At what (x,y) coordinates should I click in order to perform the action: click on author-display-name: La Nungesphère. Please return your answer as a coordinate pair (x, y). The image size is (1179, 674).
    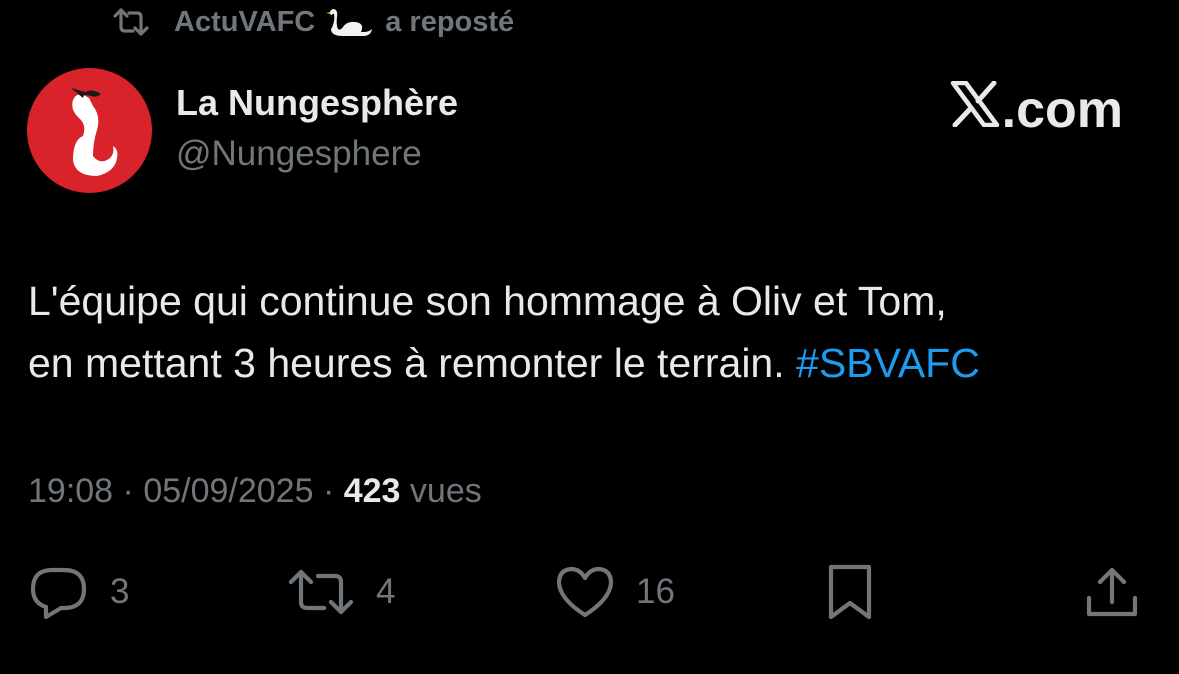
    Looking at the image, I should click on (317, 103).